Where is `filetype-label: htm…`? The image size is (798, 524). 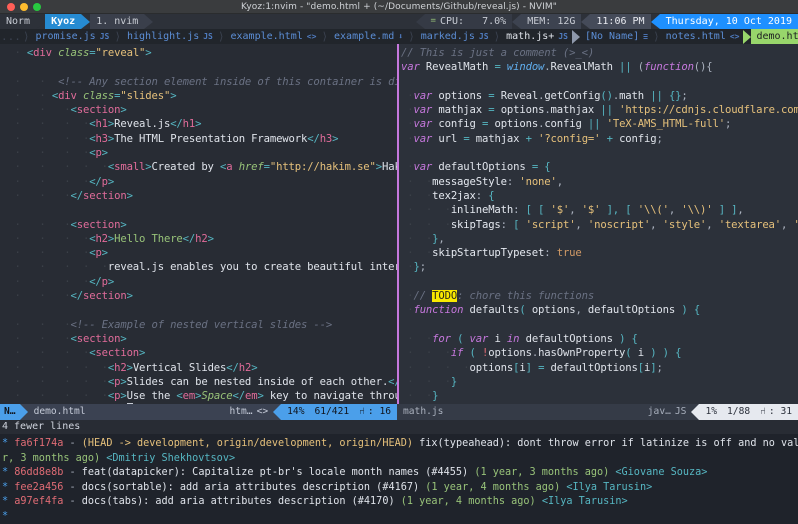
filetype-label: htm… is located at coordinates (241, 411).